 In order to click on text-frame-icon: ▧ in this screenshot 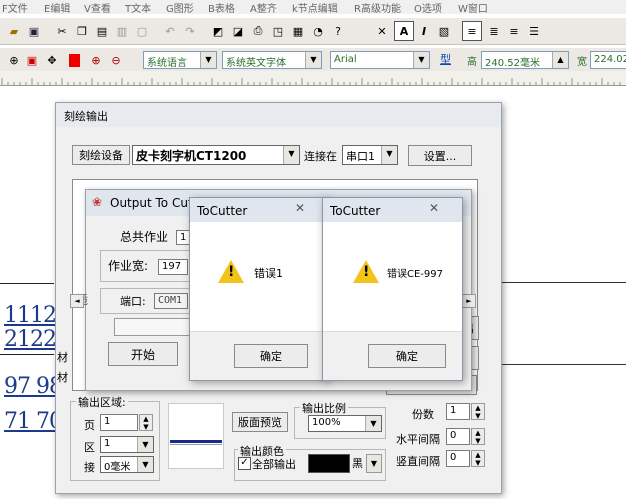, I will do `click(444, 31)`.